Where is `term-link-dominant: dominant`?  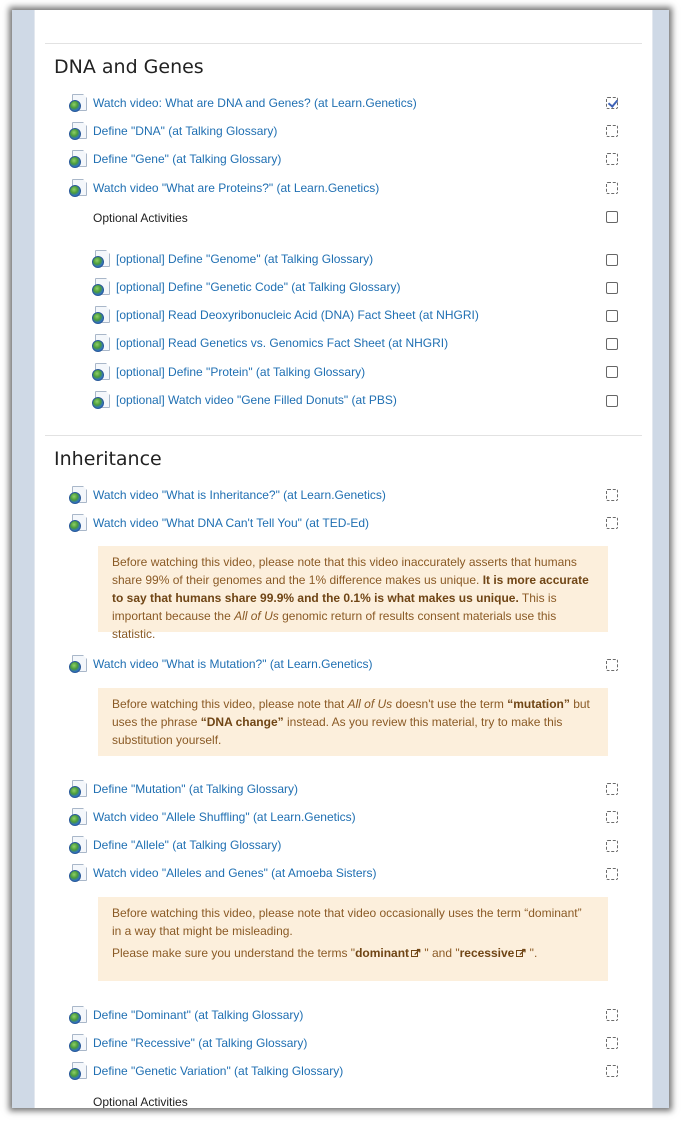
term-link-dominant: dominant is located at coordinates (388, 953).